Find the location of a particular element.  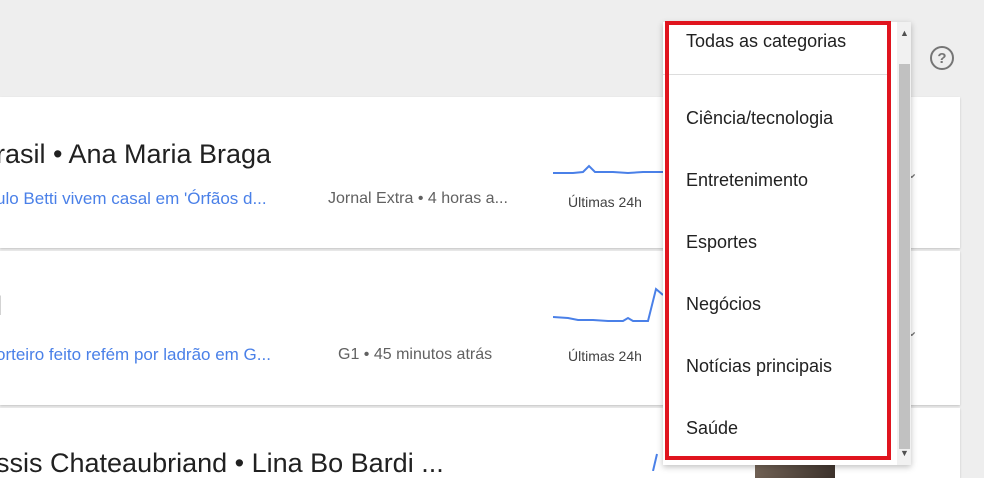

category-option-business: Negócios is located at coordinates (723, 304).